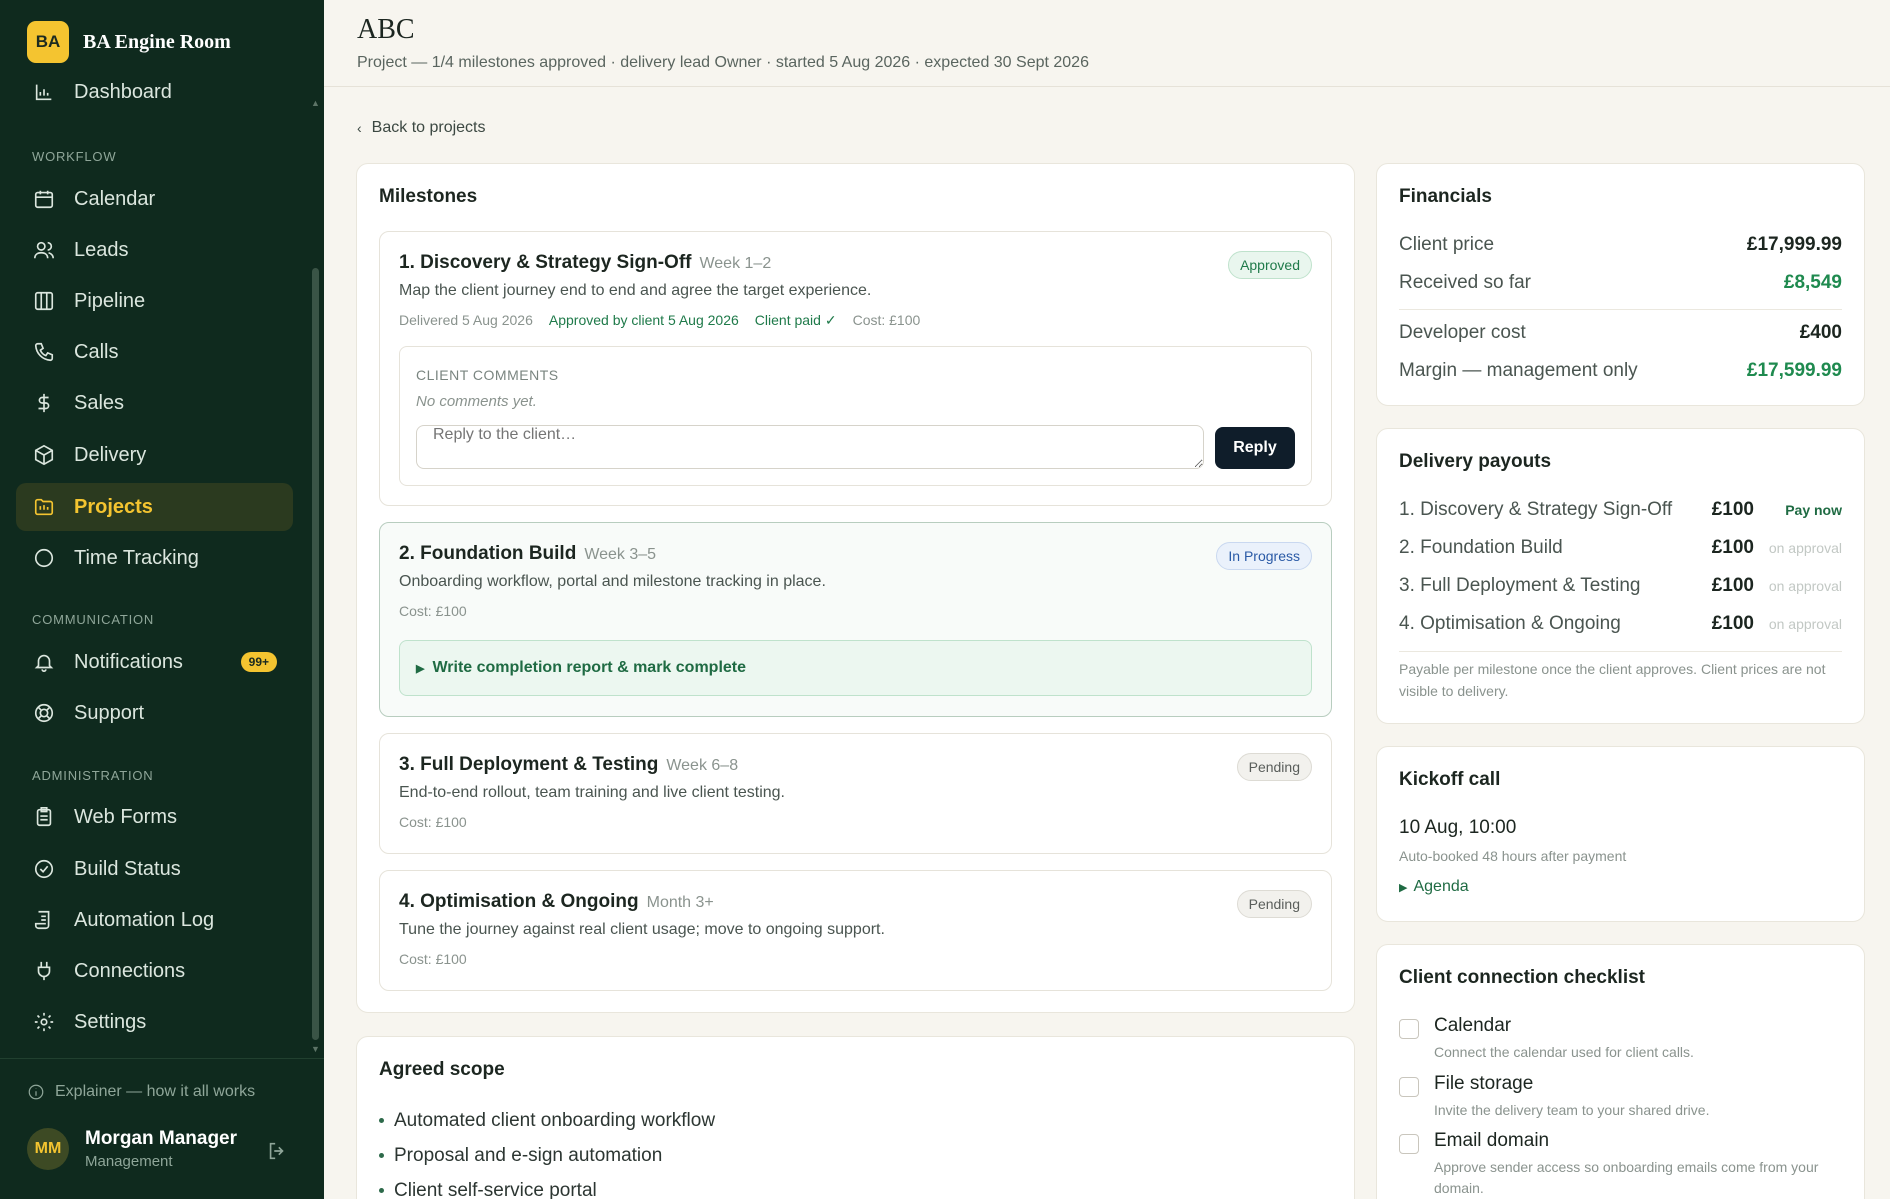  I want to click on client-price-value: £17,999.99, so click(1794, 244).